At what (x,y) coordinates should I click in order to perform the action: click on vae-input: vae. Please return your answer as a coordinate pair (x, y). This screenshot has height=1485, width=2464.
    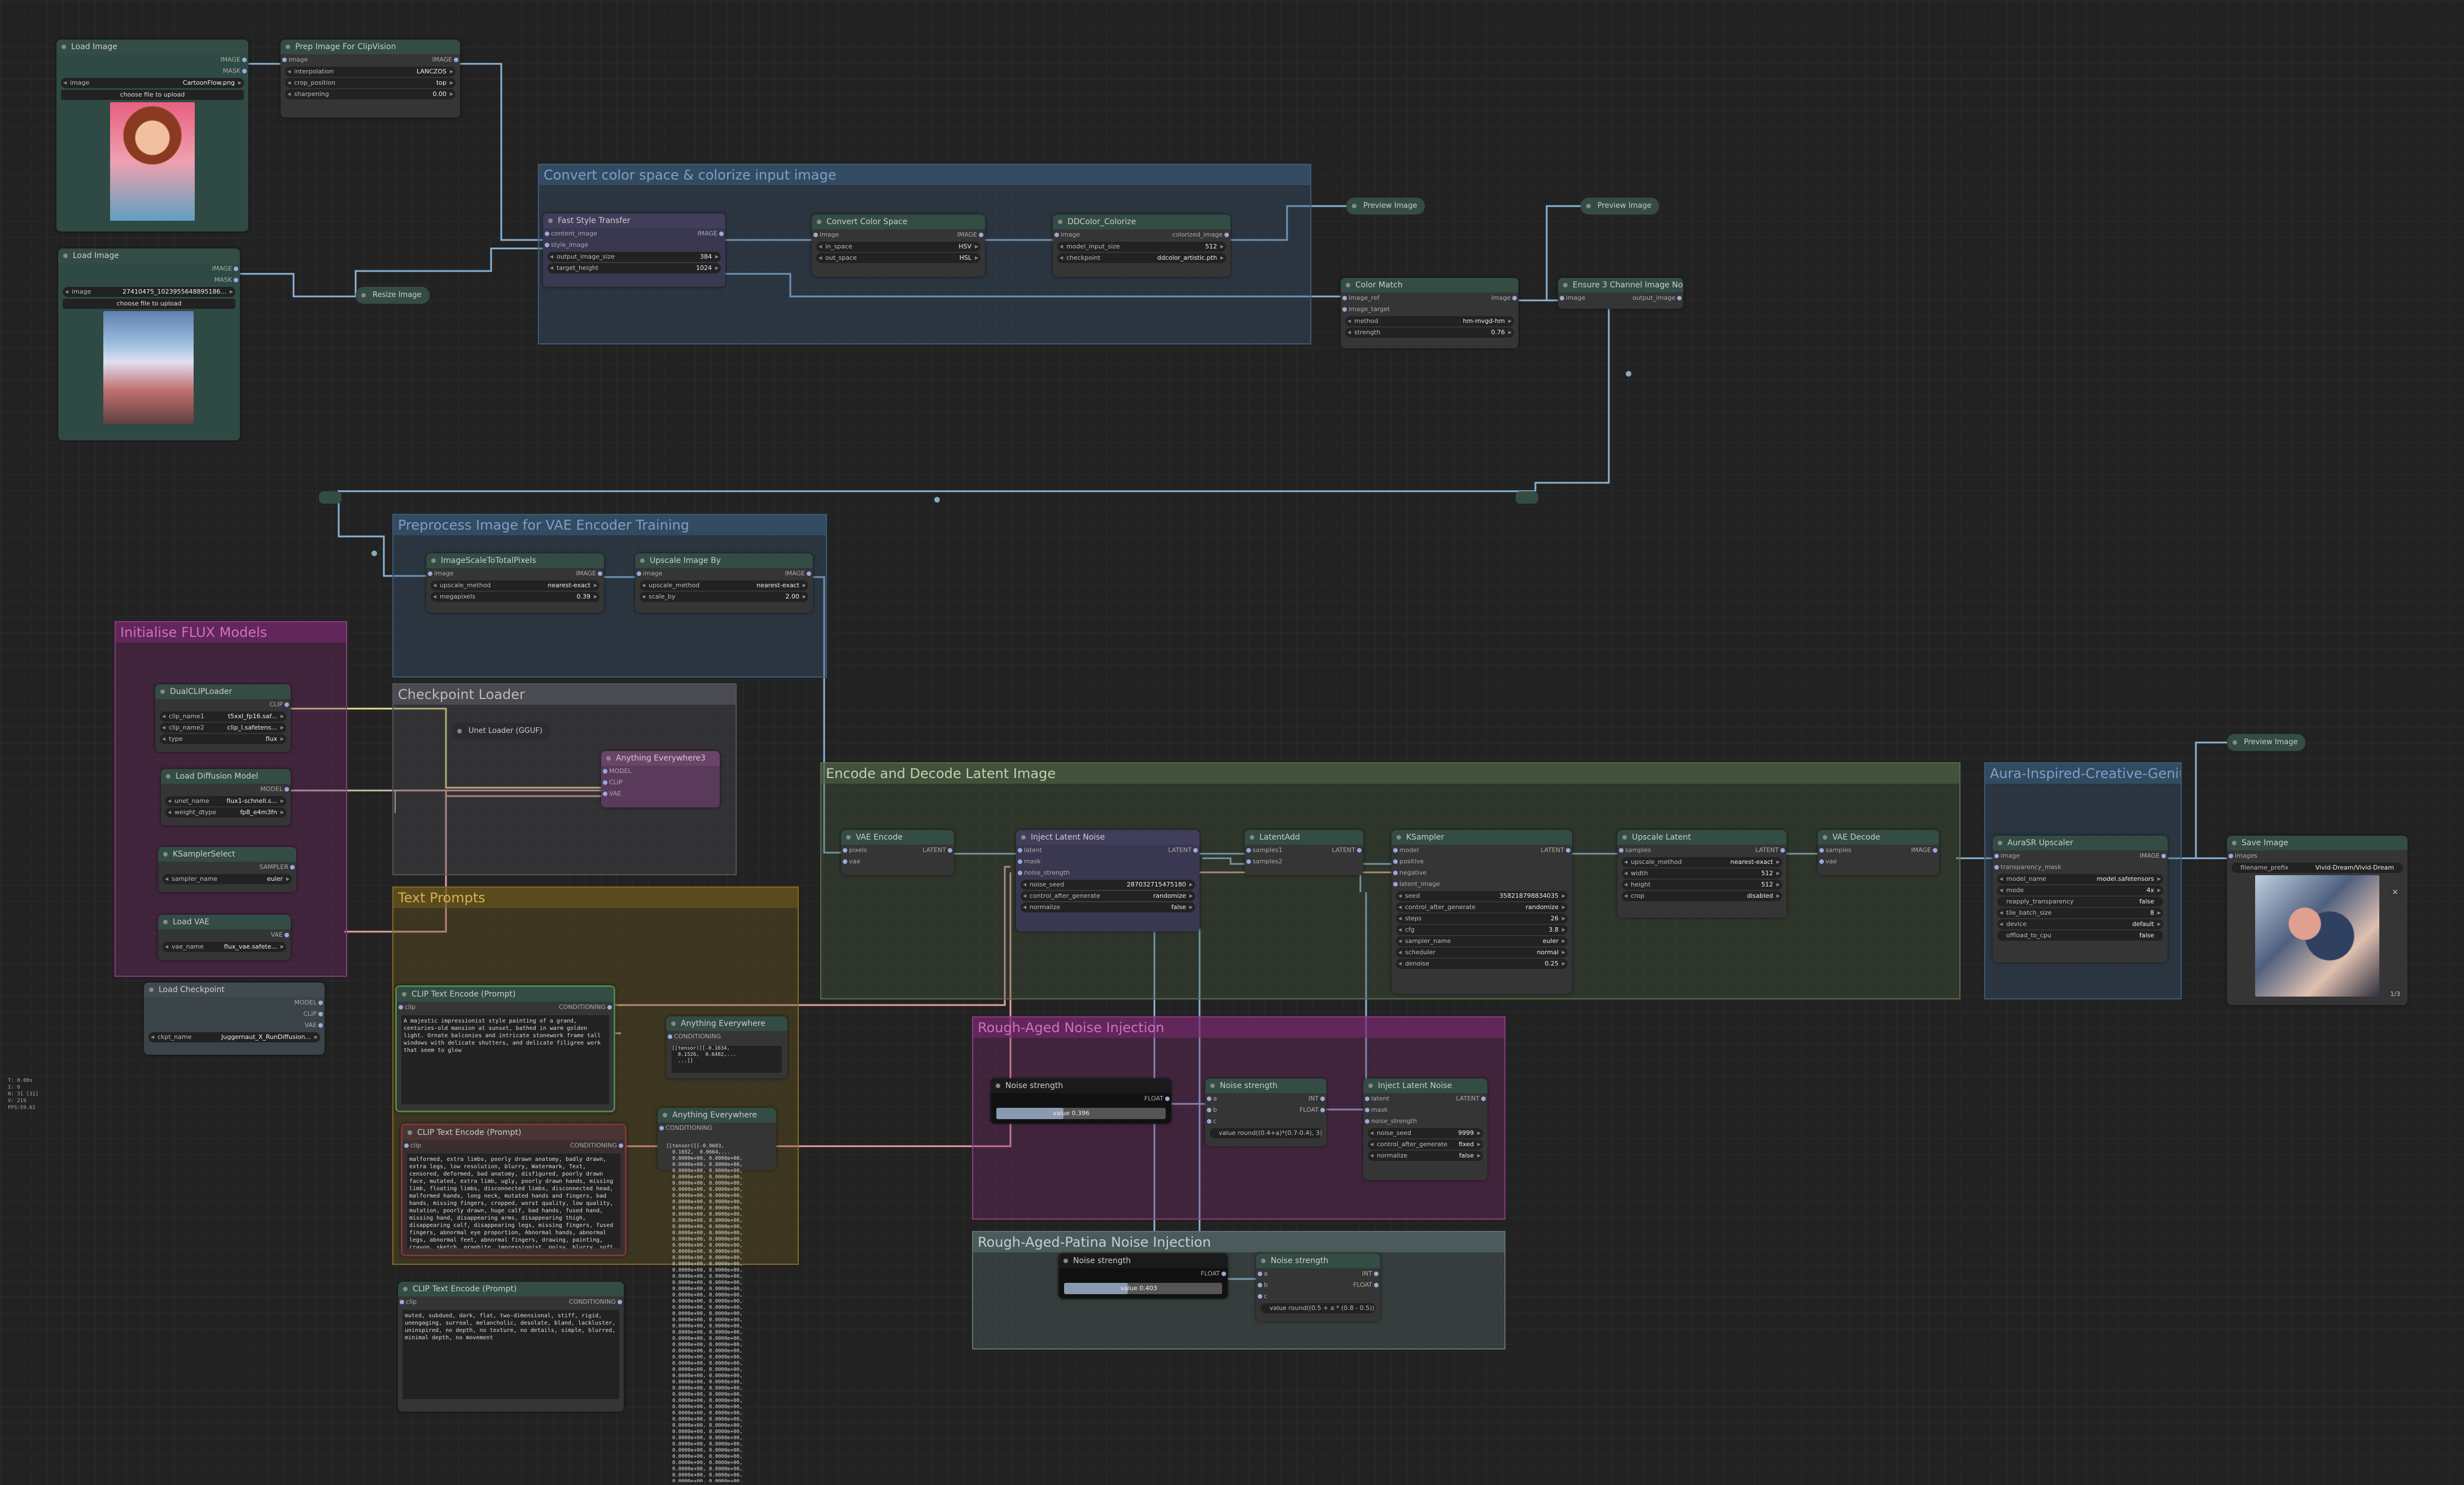
    Looking at the image, I should click on (1831, 861).